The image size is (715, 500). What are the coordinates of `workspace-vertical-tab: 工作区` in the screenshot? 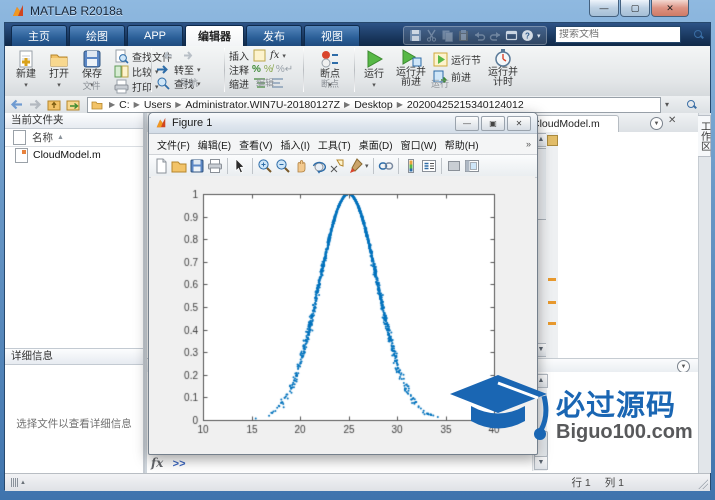 It's located at (704, 136).